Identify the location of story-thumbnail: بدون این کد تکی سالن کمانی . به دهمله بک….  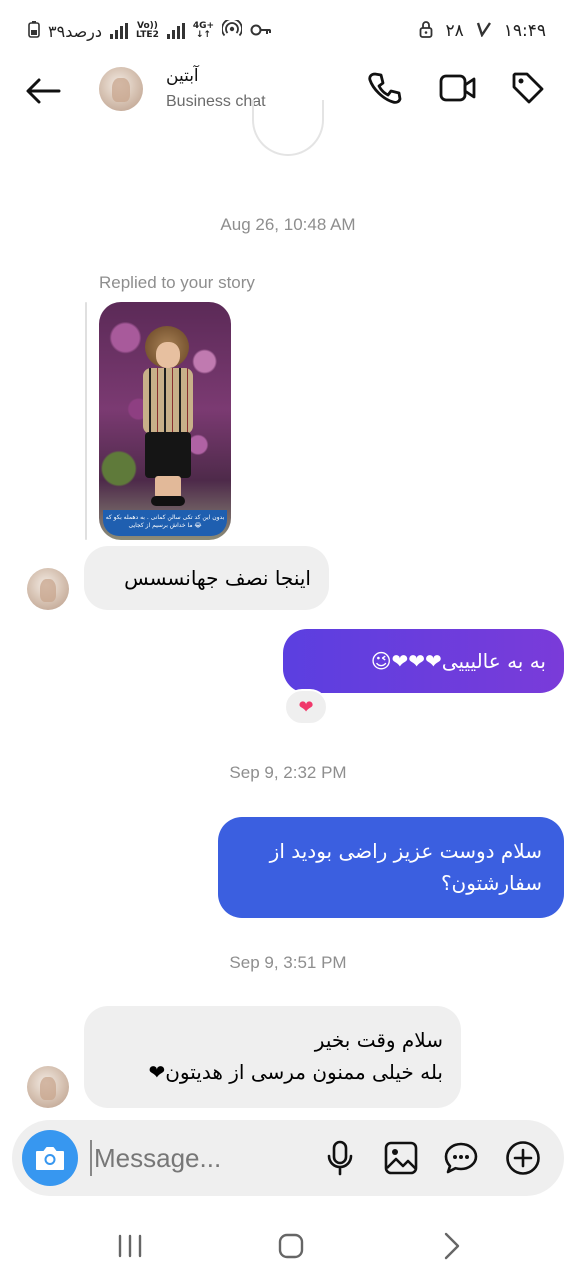
(165, 421).